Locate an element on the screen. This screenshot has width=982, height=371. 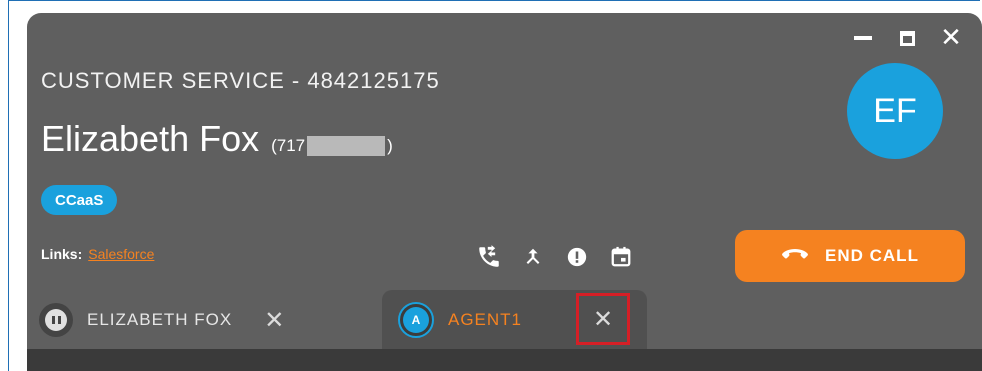
tab-agent1: A AGENT1 ✕ is located at coordinates (514, 319).